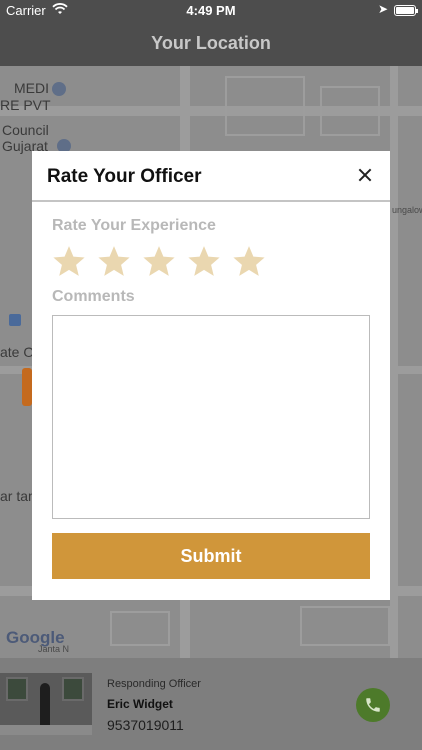  What do you see at coordinates (211, 556) in the screenshot?
I see `submit-button: Submit` at bounding box center [211, 556].